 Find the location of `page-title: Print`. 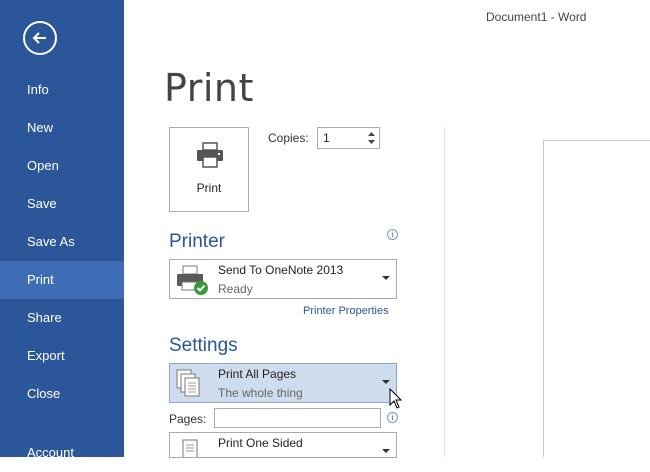

page-title: Print is located at coordinates (209, 88).